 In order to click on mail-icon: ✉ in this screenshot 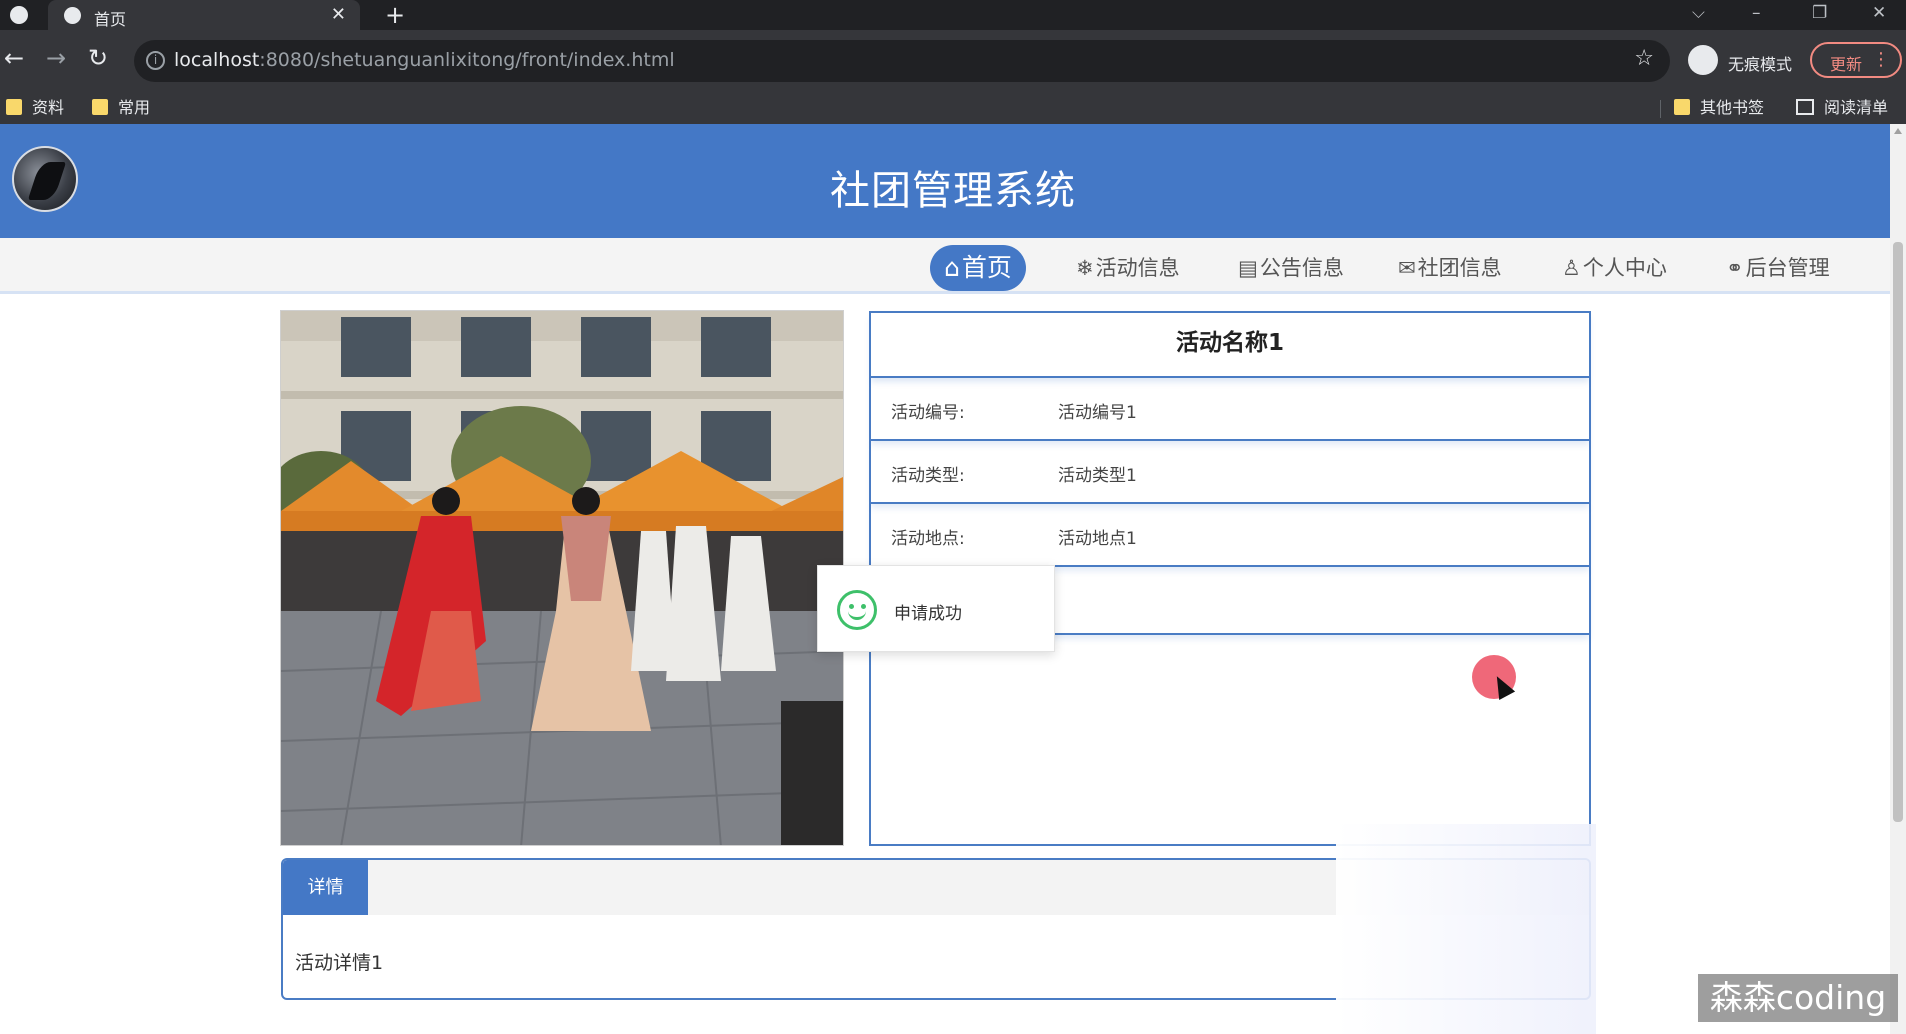, I will do `click(1407, 268)`.